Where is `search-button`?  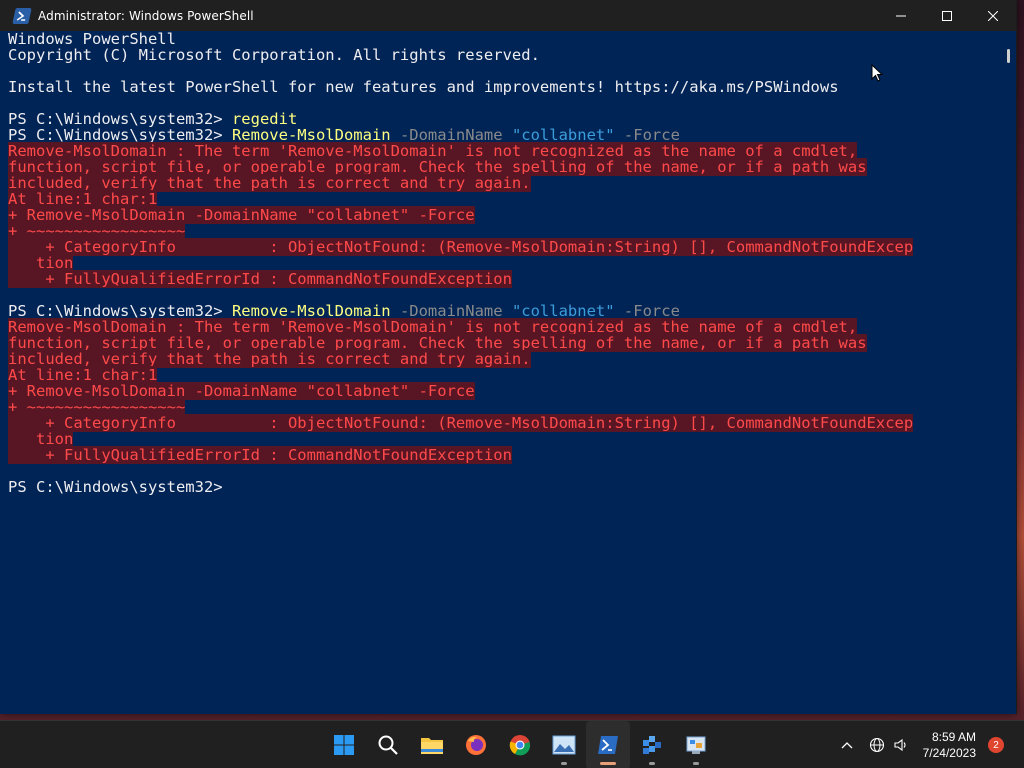
search-button is located at coordinates (388, 744).